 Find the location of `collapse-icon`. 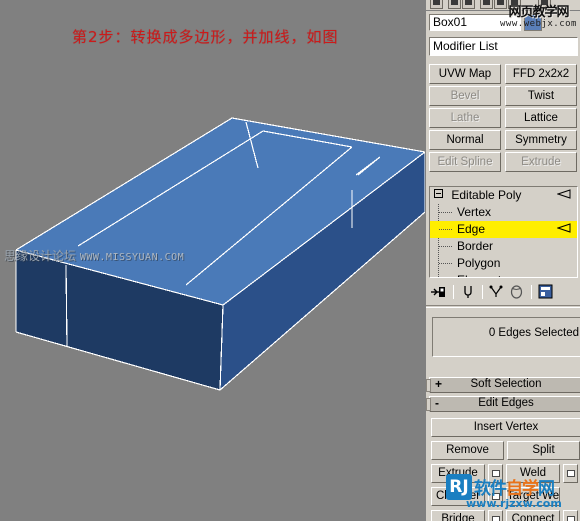

collapse-icon is located at coordinates (438, 193).